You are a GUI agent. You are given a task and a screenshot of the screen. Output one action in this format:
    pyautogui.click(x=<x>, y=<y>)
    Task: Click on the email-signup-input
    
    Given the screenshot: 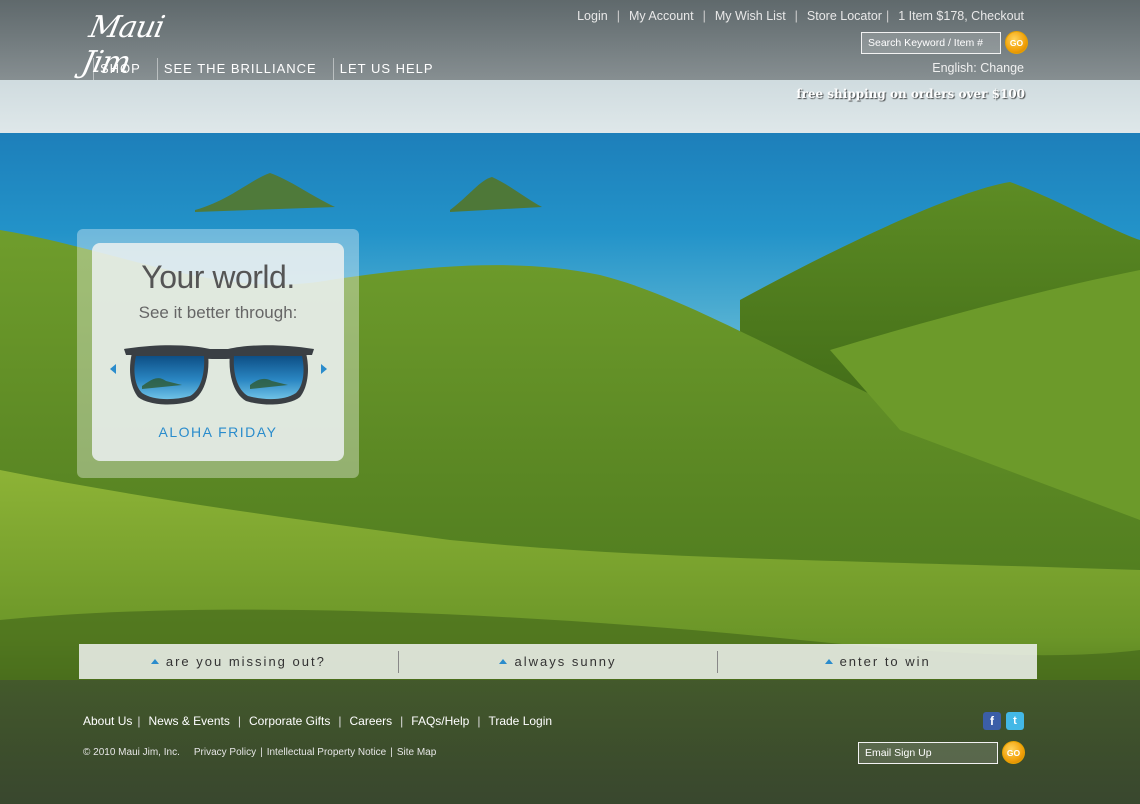 What is the action you would take?
    pyautogui.click(x=928, y=753)
    